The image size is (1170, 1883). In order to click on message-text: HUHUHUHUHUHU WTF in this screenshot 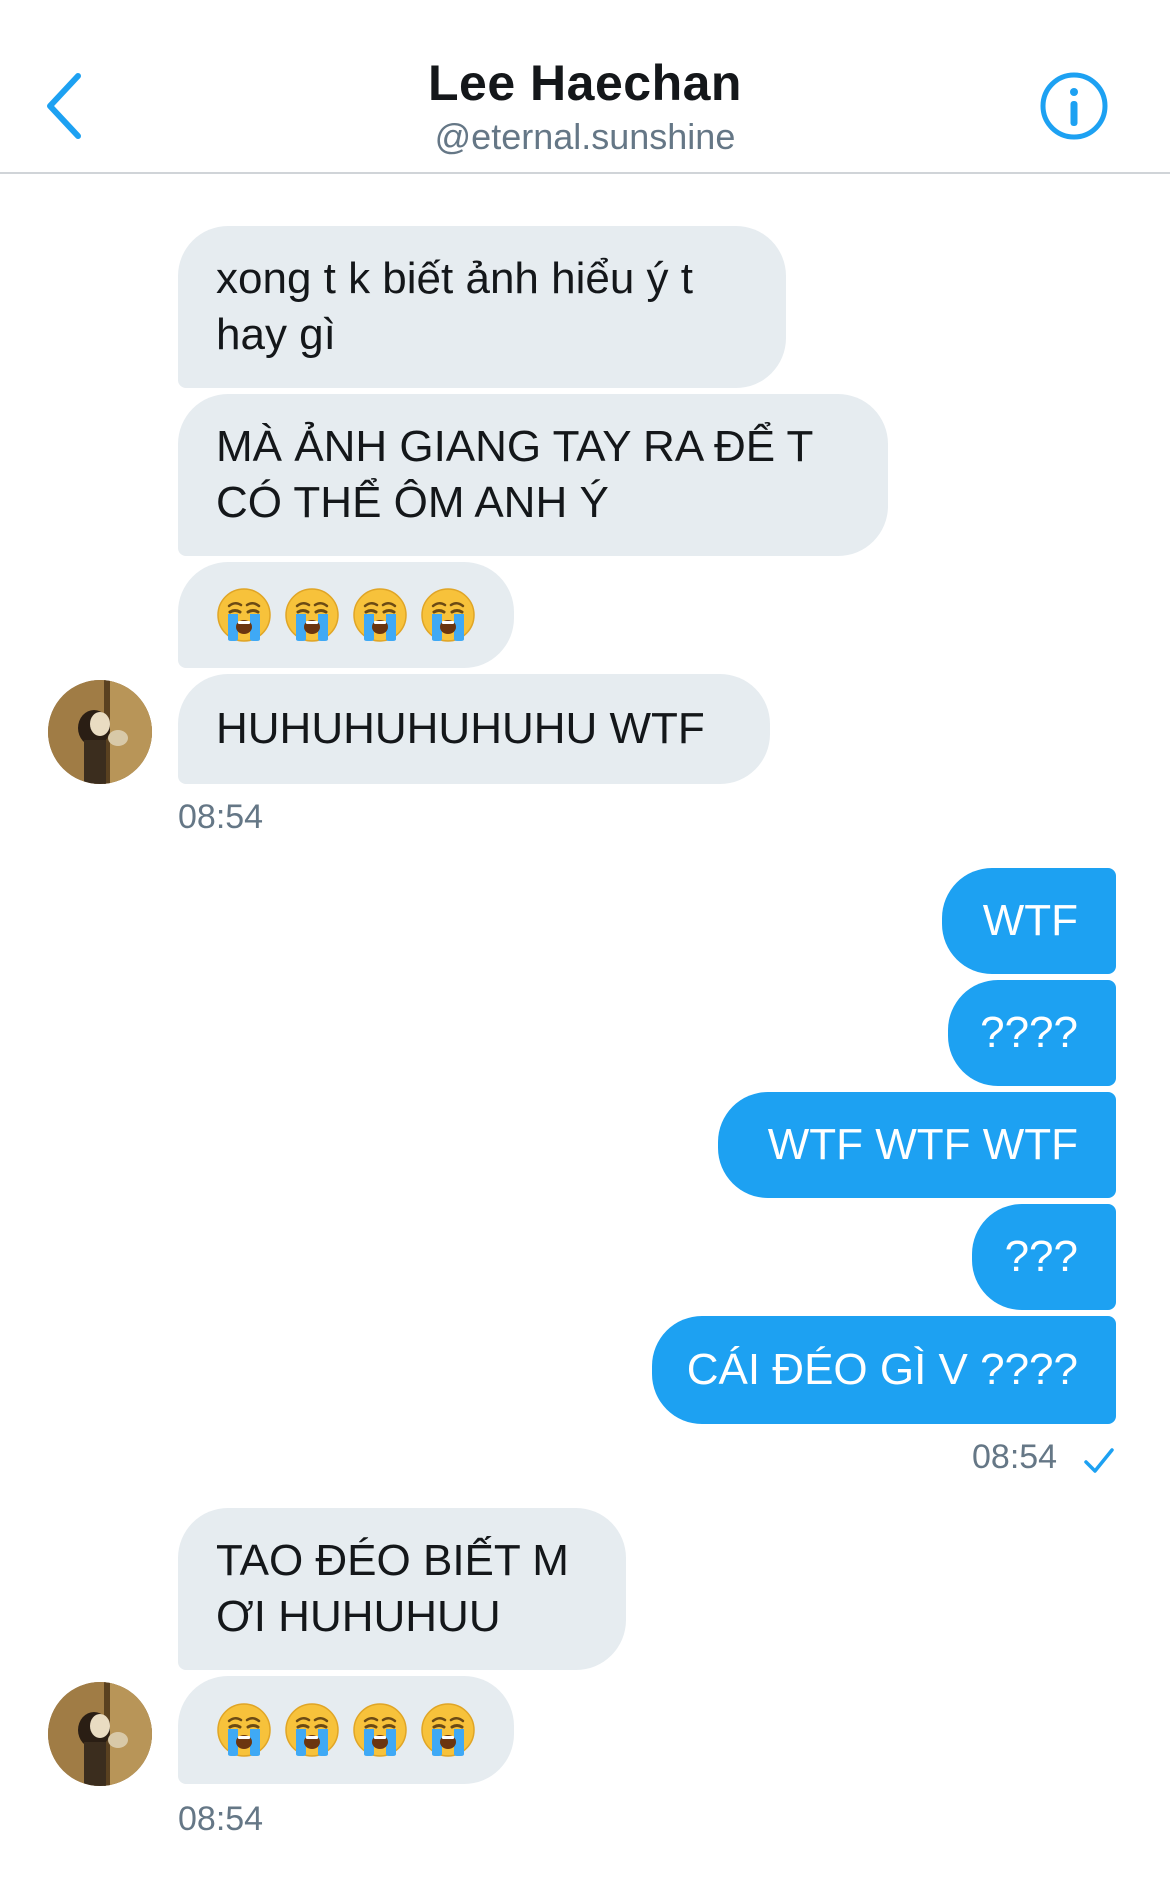, I will do `click(460, 728)`.